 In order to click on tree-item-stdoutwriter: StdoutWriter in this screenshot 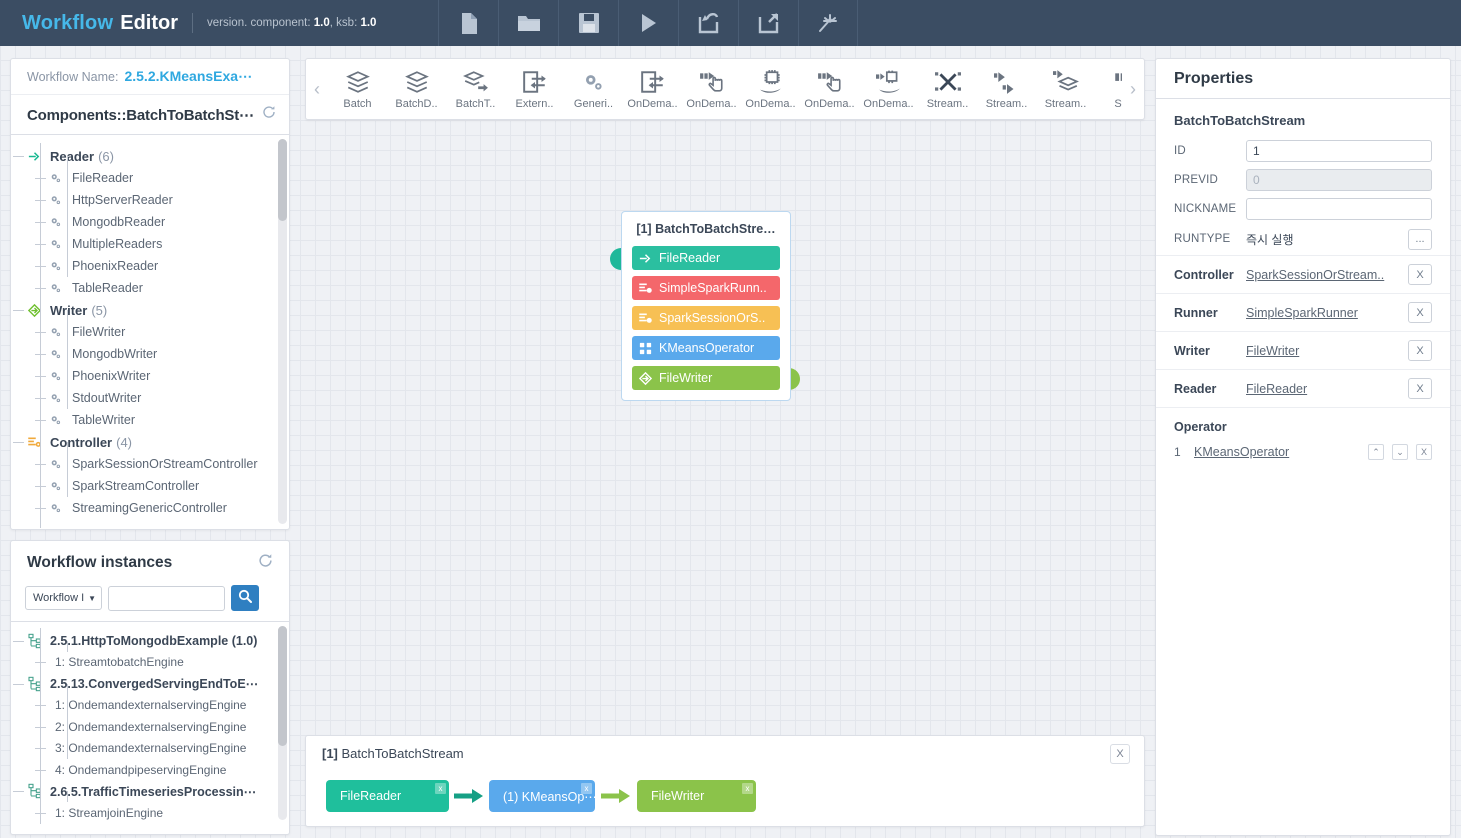, I will do `click(150, 398)`.